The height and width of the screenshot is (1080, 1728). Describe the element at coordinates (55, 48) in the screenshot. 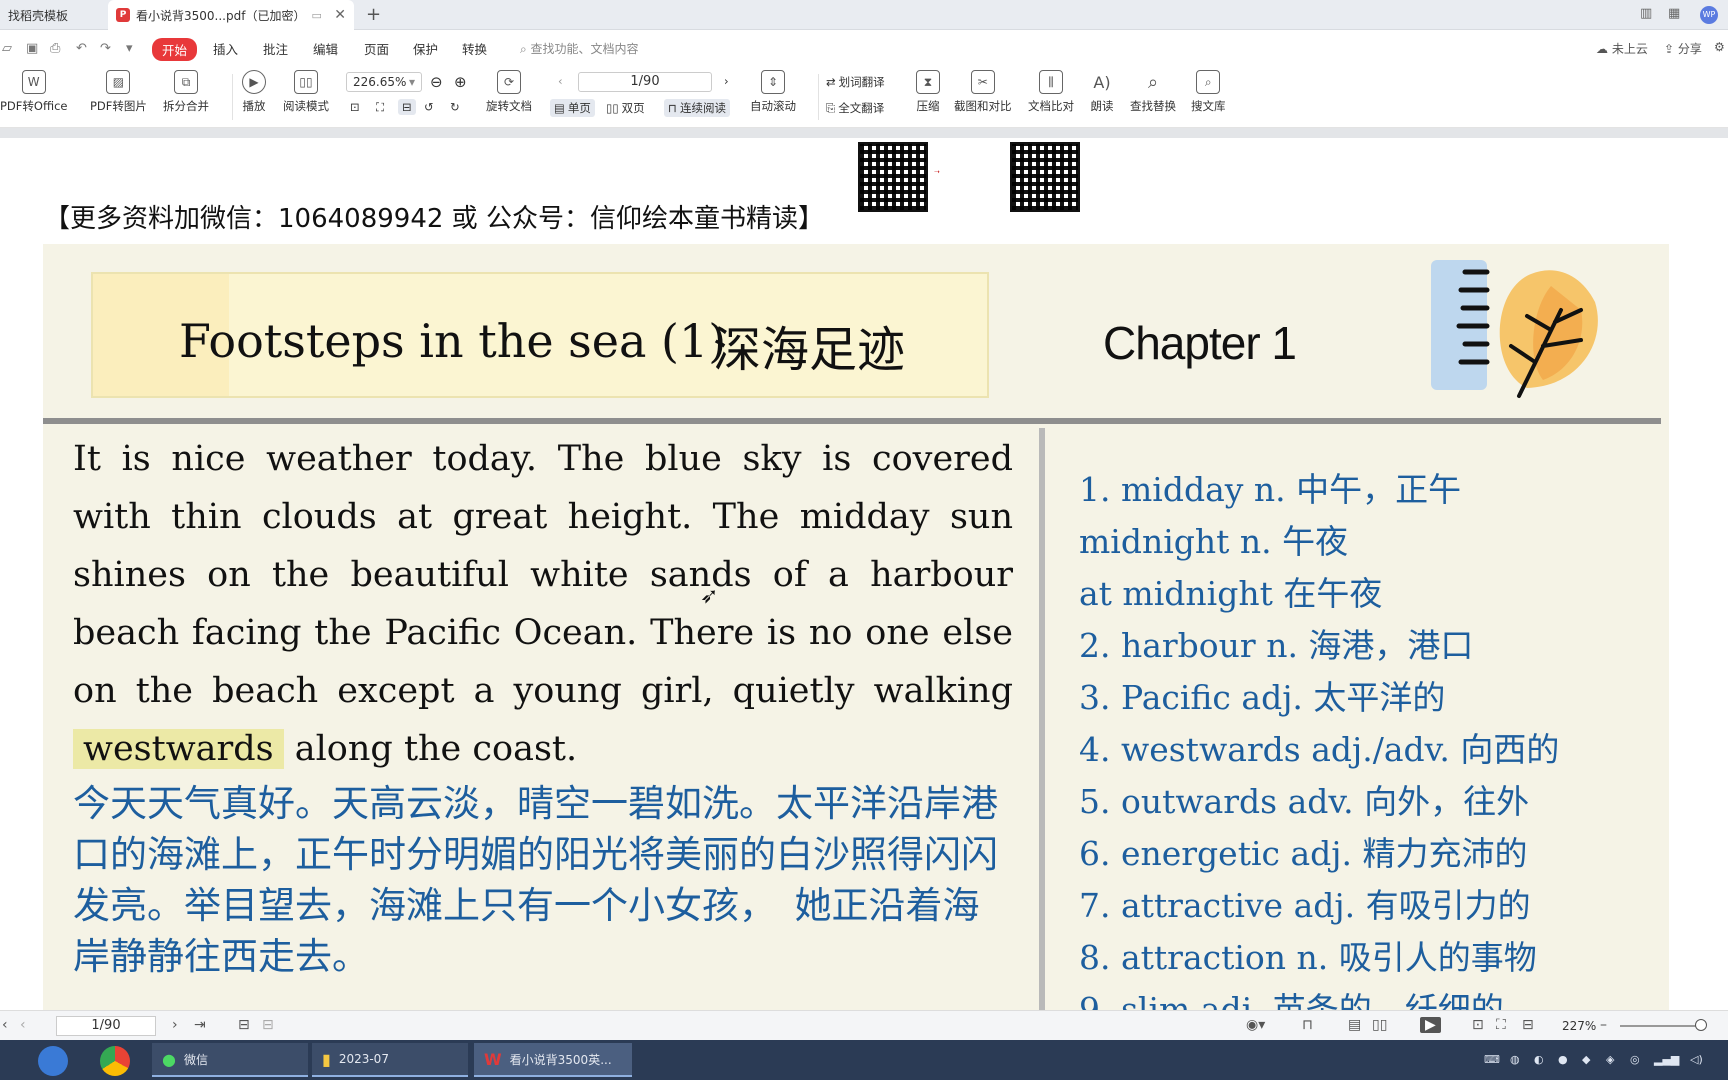

I see `print-icon: ⎙` at that location.